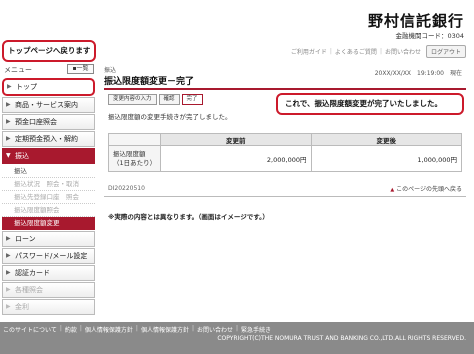  What do you see at coordinates (36, 122) in the screenshot?
I see `sidebar-item-label: 預金口座照会` at bounding box center [36, 122].